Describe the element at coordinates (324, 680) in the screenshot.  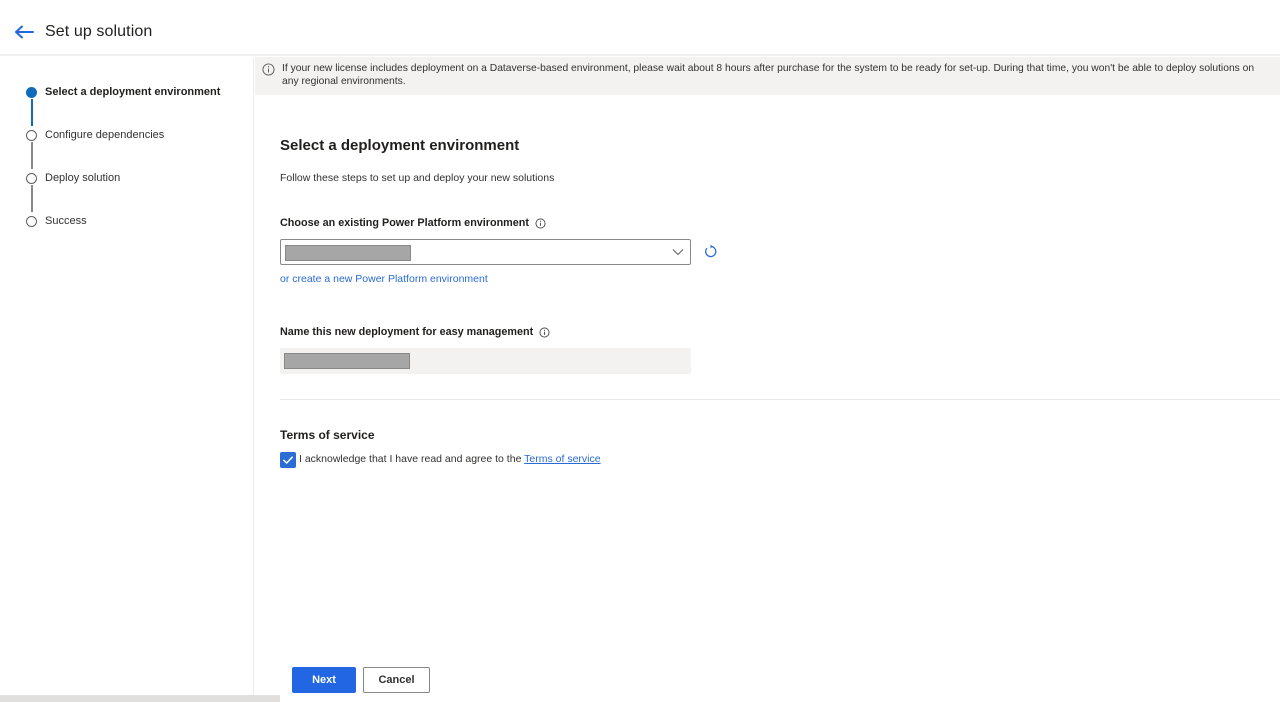
I see `next-button: Next` at that location.